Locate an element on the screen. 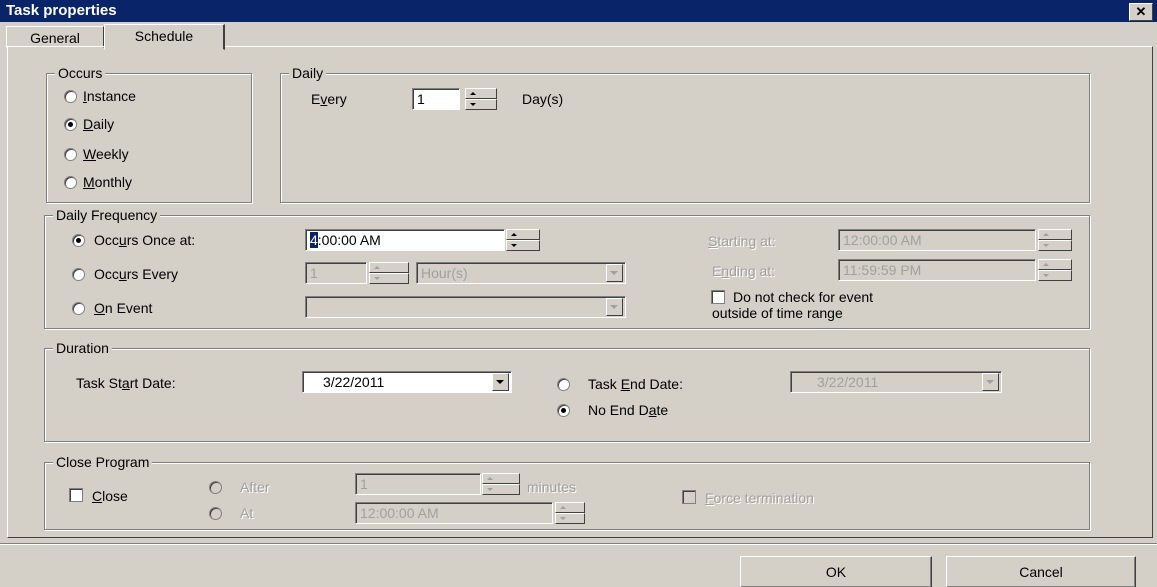 Image resolution: width=1157 pixels, height=587 pixels. once-time-selected: 4 is located at coordinates (314, 240).